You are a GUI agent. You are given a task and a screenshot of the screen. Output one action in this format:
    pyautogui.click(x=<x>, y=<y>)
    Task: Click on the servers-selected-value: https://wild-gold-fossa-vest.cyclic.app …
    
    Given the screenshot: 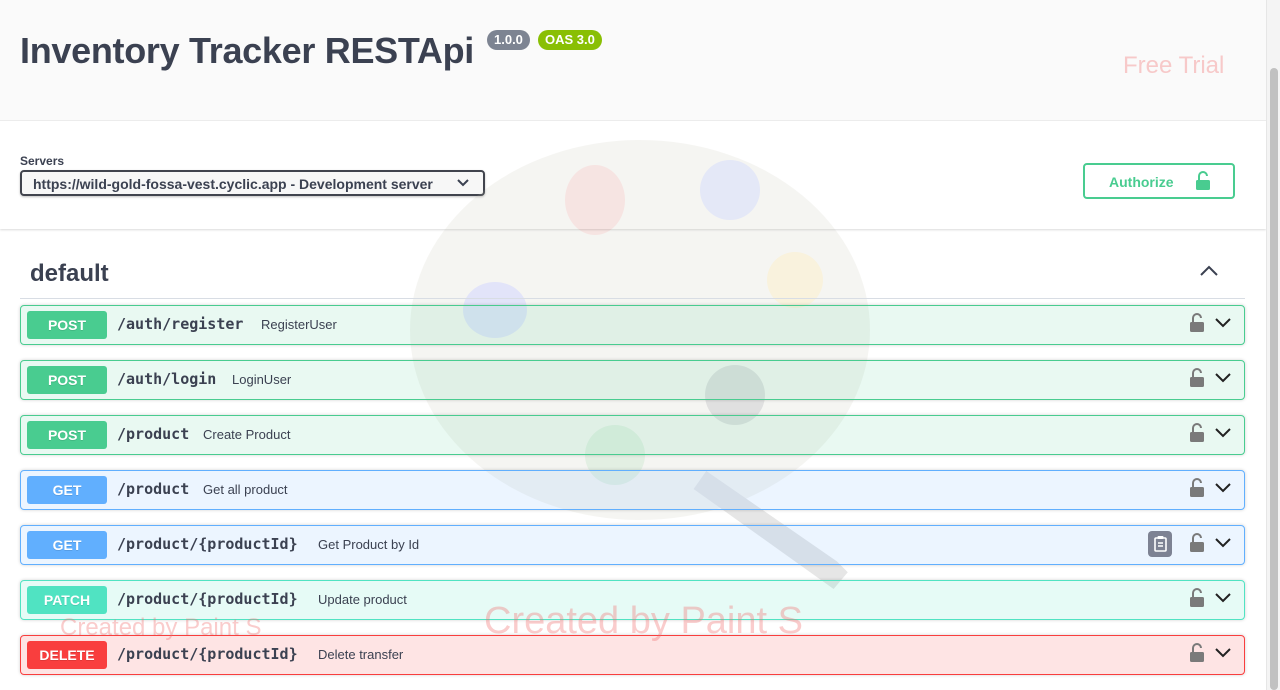 What is the action you would take?
    pyautogui.click(x=233, y=184)
    